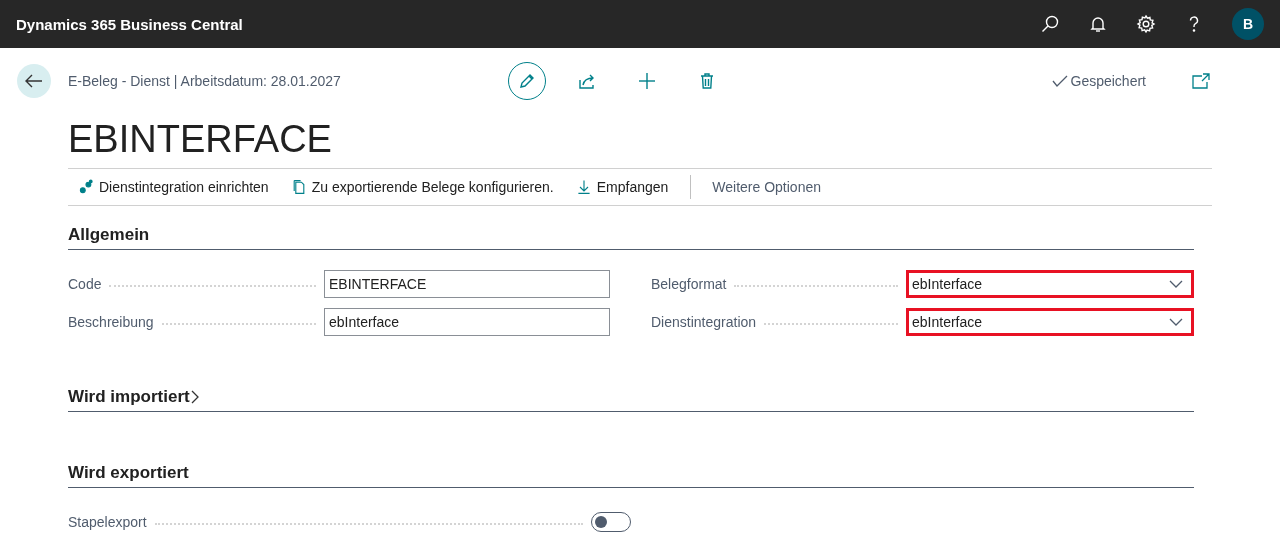  What do you see at coordinates (1146, 24) in the screenshot?
I see `settings-icon` at bounding box center [1146, 24].